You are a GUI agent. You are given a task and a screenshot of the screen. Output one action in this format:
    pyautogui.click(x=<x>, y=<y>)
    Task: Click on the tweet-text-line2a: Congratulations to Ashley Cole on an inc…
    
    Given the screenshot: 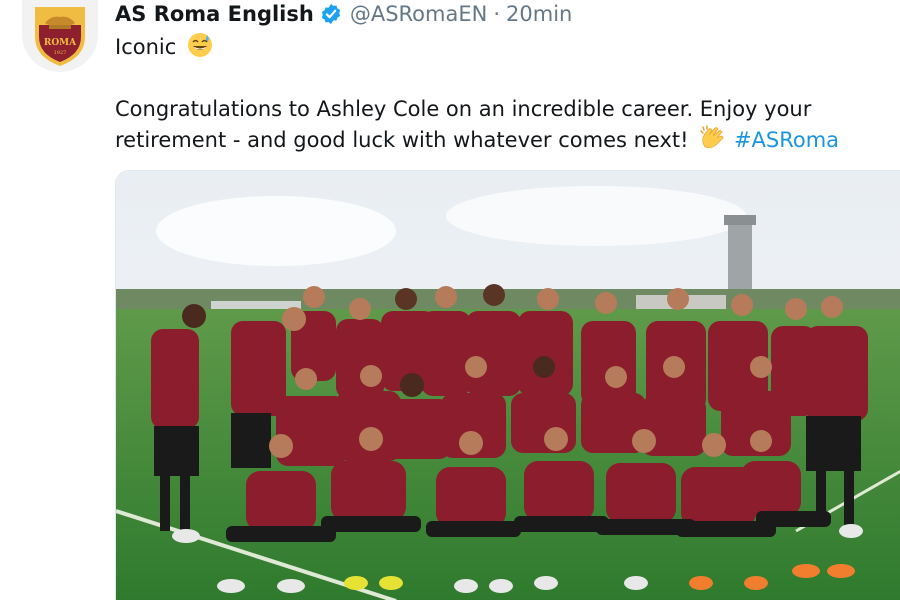 What is the action you would take?
    pyautogui.click(x=463, y=109)
    